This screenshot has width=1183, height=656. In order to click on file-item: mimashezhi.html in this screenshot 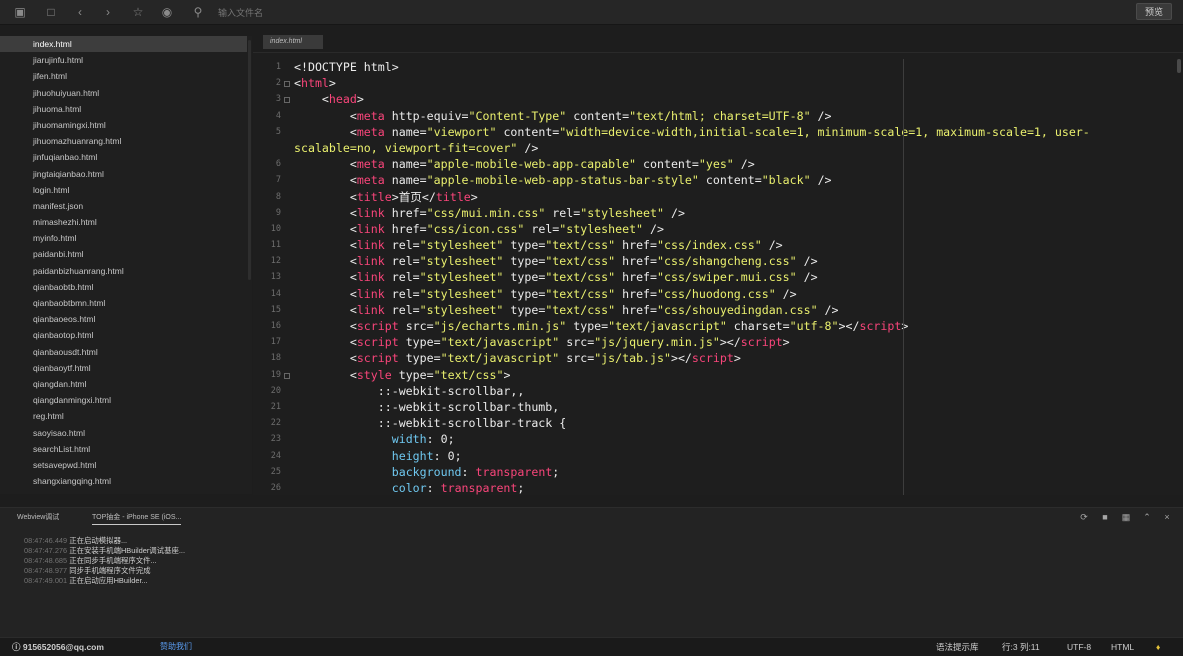, I will do `click(126, 222)`.